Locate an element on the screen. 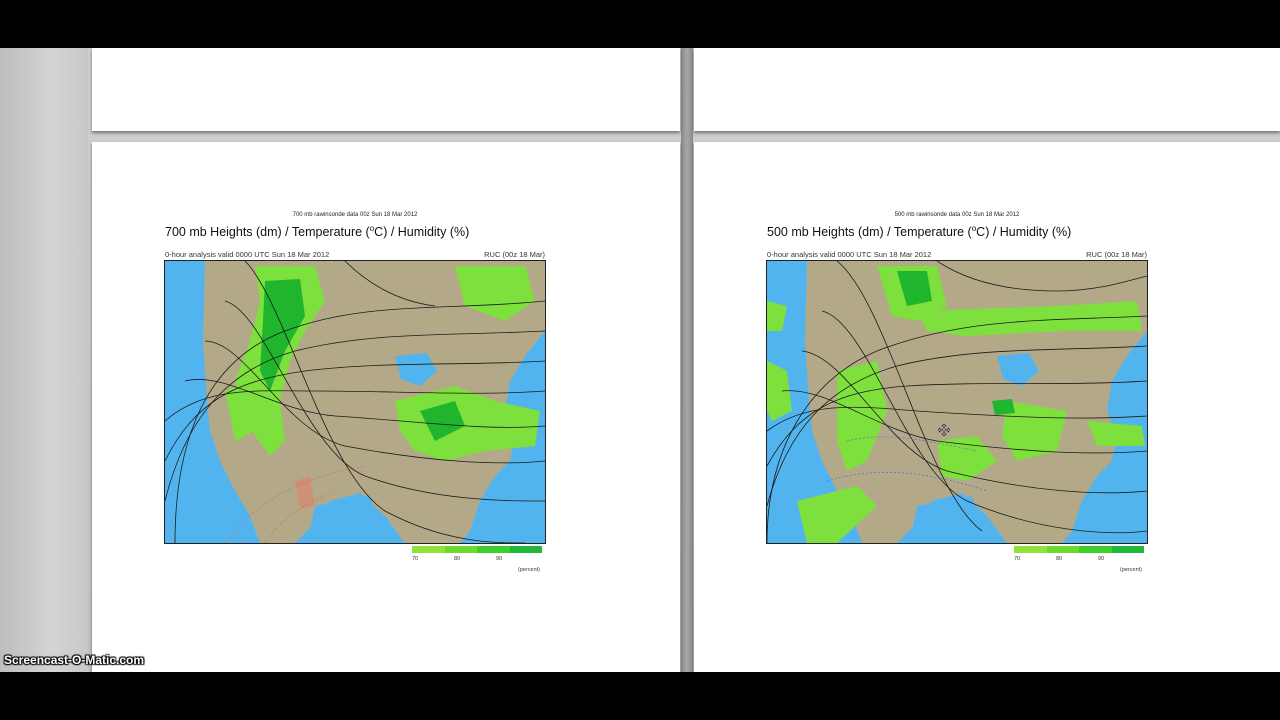 Image resolution: width=1280 pixels, height=720 pixels. bottom-letterbox is located at coordinates (640, 696).